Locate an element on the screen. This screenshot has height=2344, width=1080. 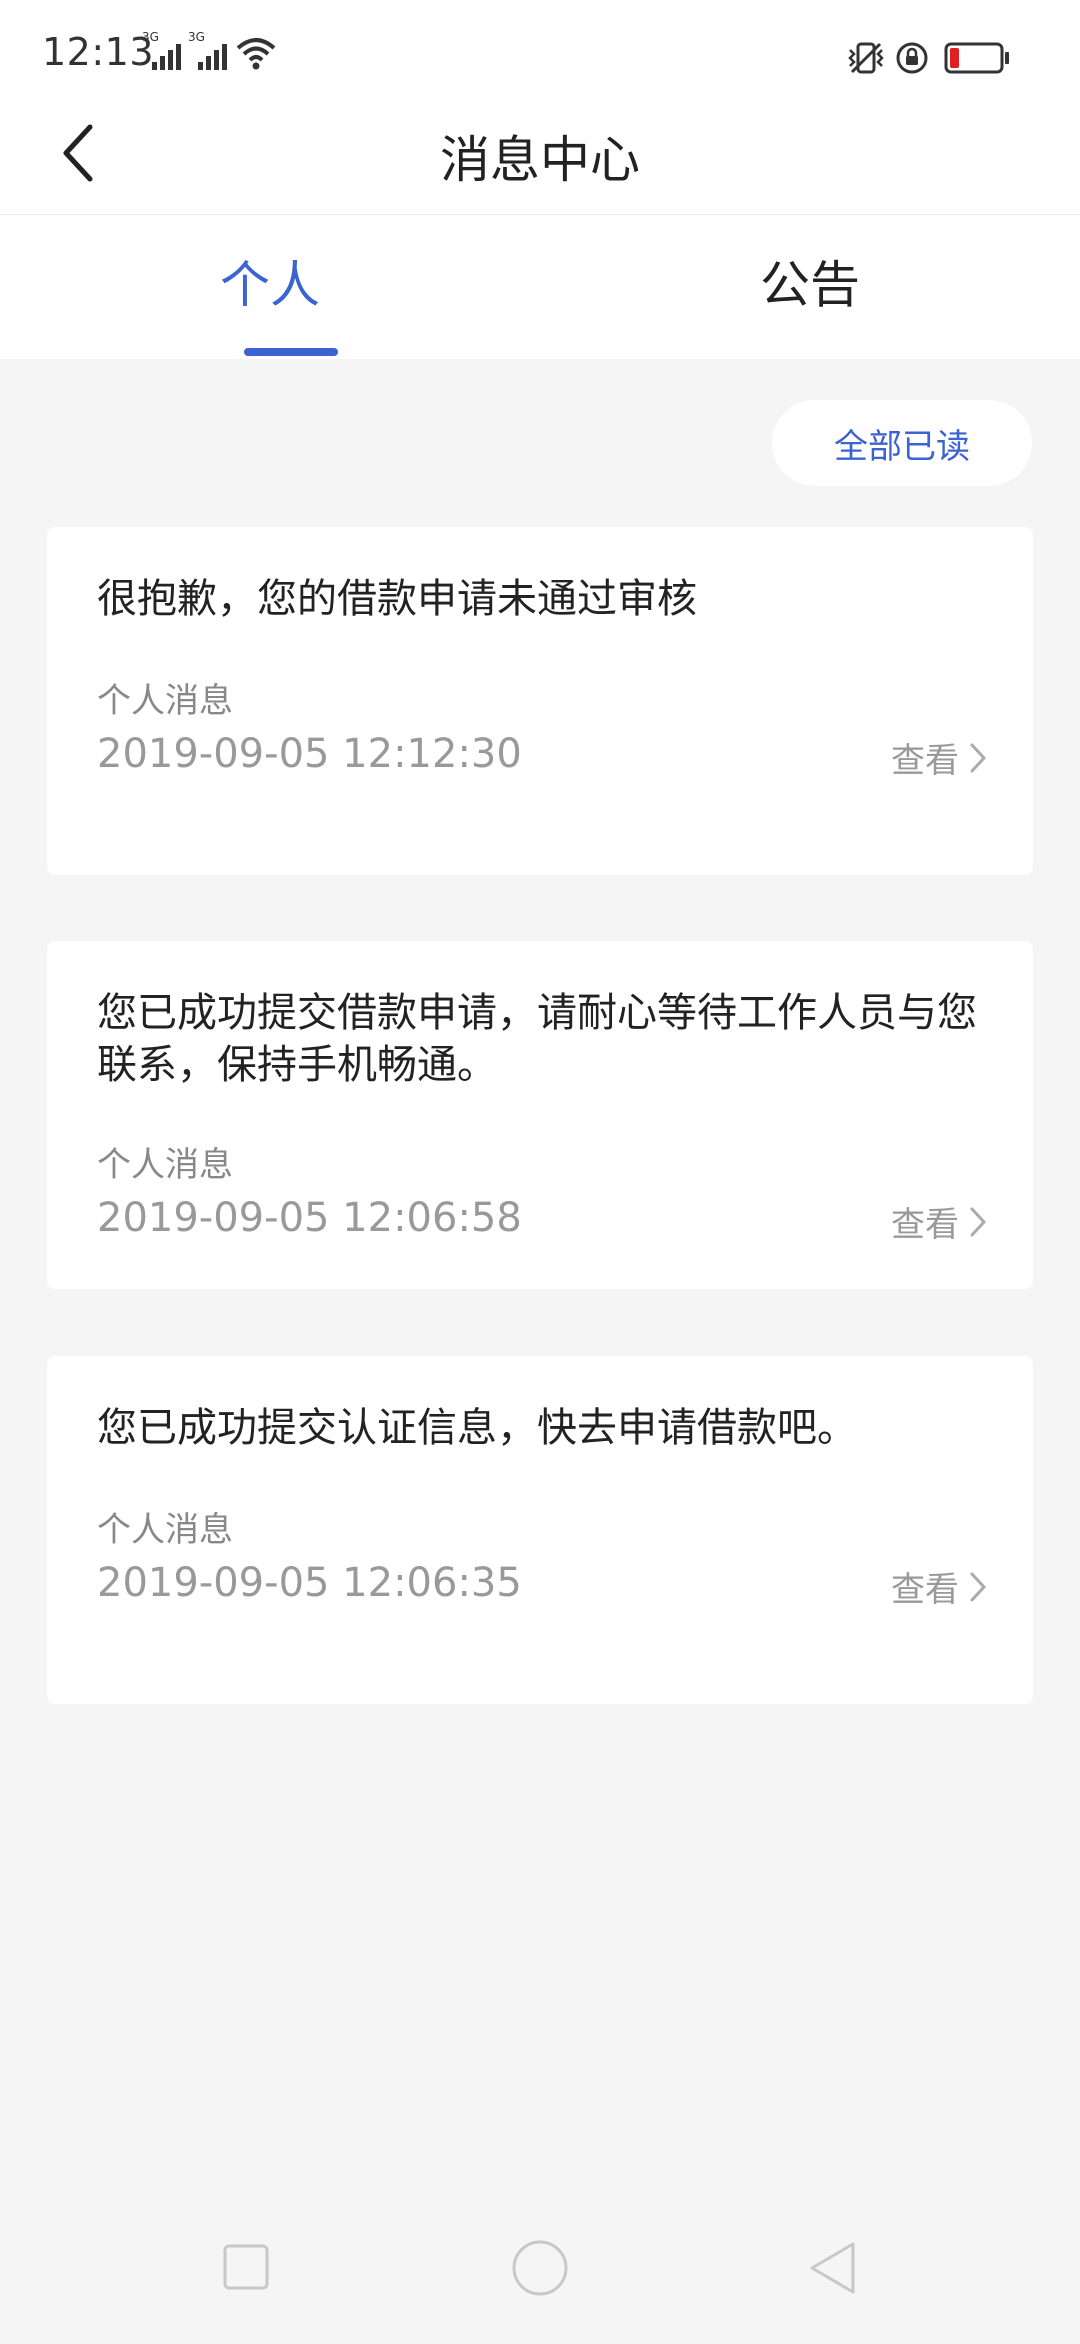
status-bar: 12:13 3G 3G is located at coordinates (540, 50).